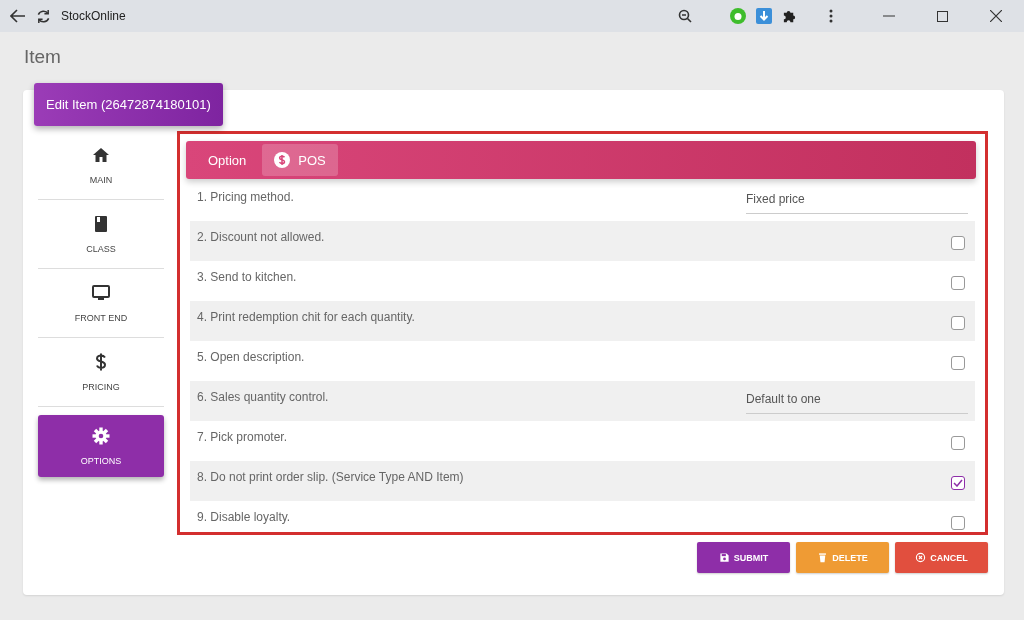 Image resolution: width=1024 pixels, height=620 pixels. I want to click on option-label: 7. Pick promoter., so click(243, 437).